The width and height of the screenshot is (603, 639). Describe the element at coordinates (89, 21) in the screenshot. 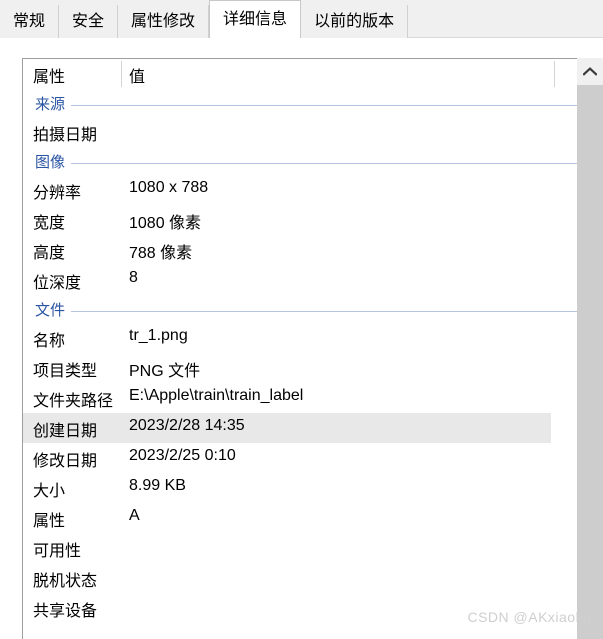

I see `tab-1: 安全` at that location.